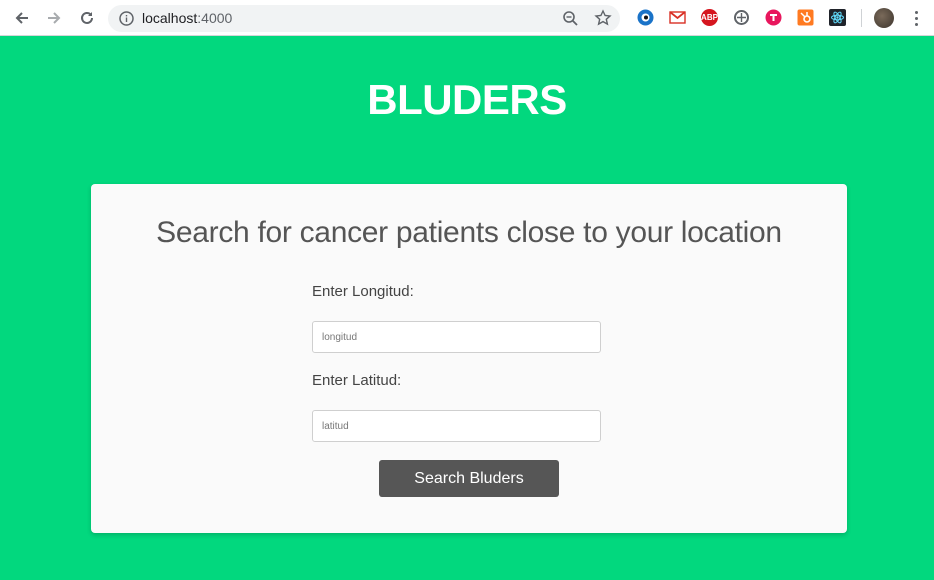  Describe the element at coordinates (456, 337) in the screenshot. I see `longitude-input` at that location.